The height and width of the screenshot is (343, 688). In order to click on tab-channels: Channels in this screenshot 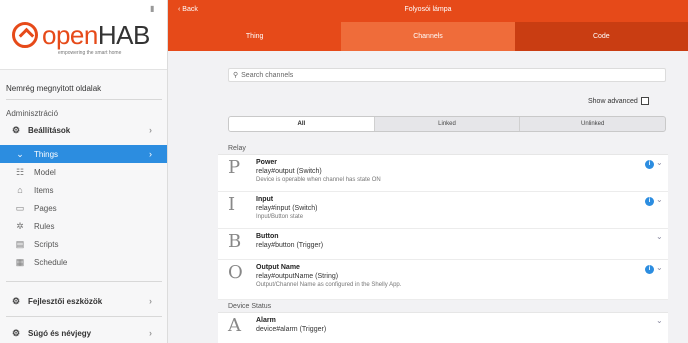, I will do `click(428, 36)`.